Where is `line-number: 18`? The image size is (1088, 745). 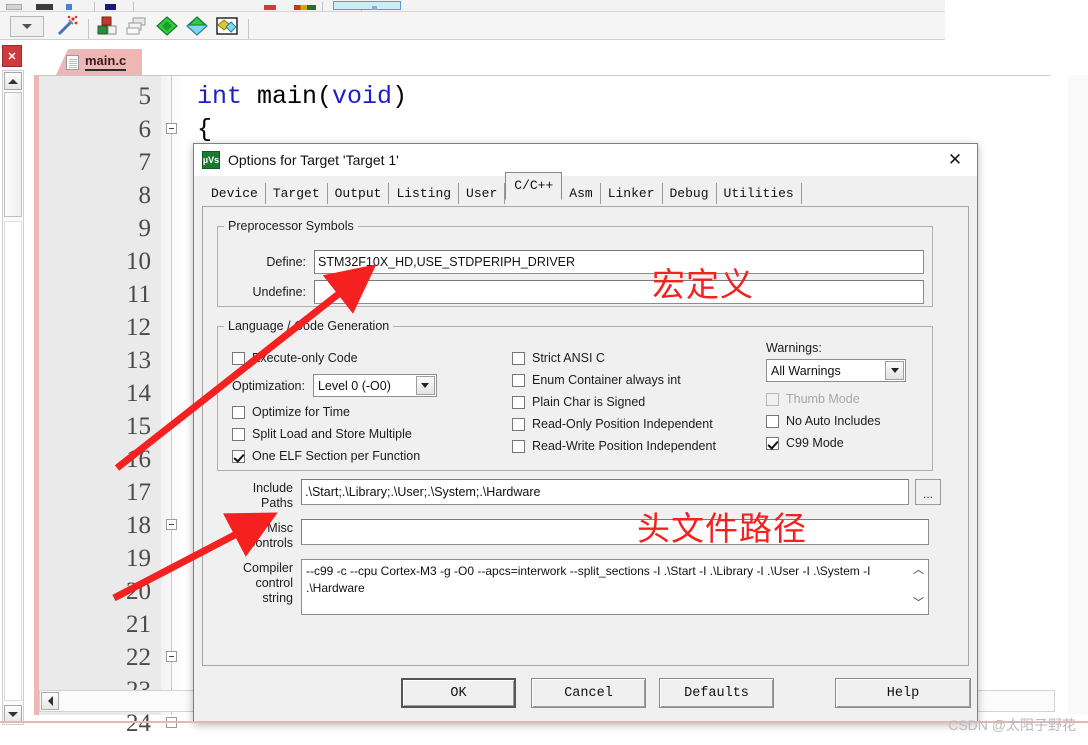 line-number: 18 is located at coordinates (138, 525).